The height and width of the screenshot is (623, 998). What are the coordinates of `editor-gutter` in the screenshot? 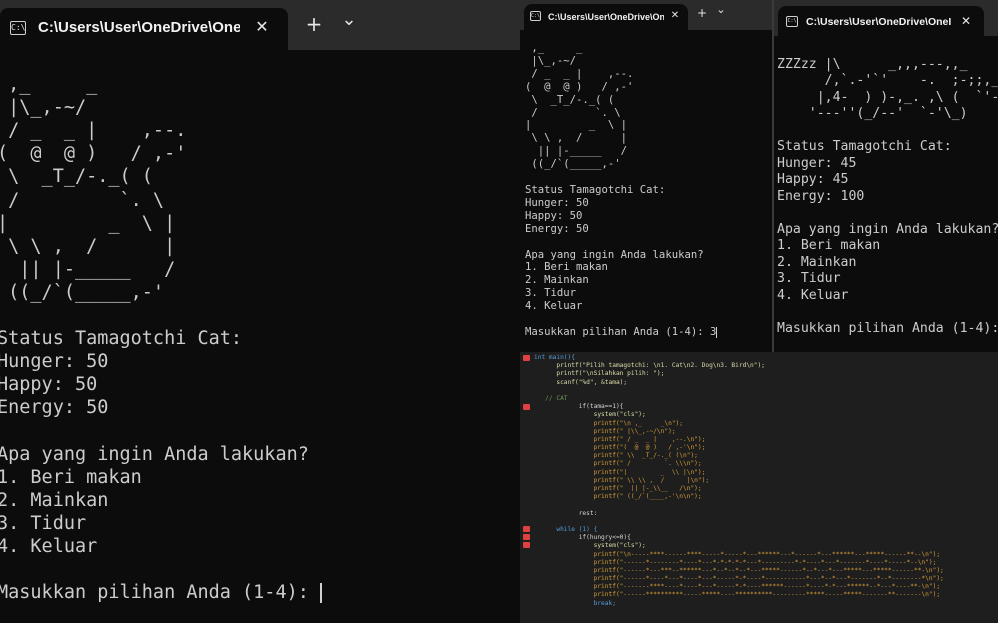 It's located at (526, 487).